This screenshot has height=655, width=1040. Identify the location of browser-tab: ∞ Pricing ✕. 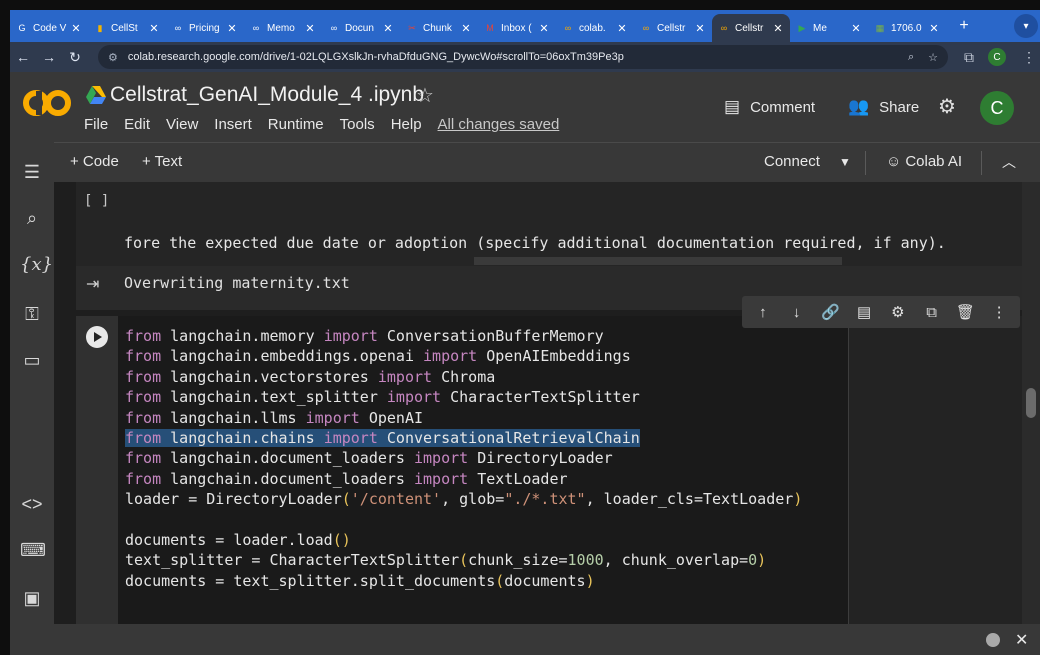
(205, 28).